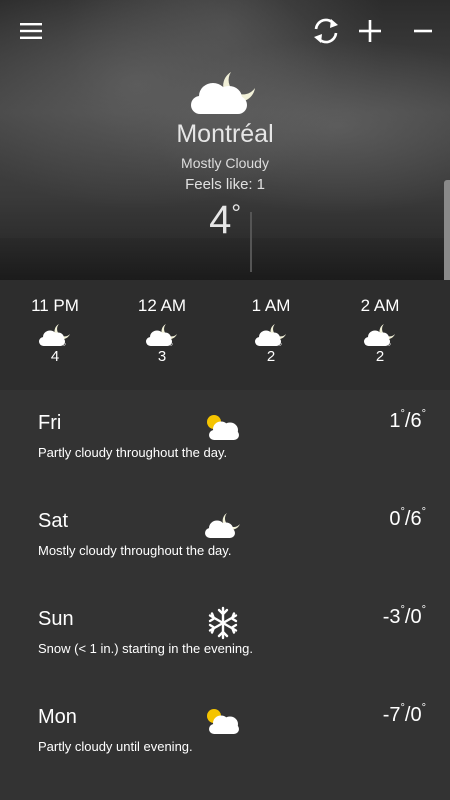 The width and height of the screenshot is (450, 800). What do you see at coordinates (57, 717) in the screenshot?
I see `day-name: Mon` at bounding box center [57, 717].